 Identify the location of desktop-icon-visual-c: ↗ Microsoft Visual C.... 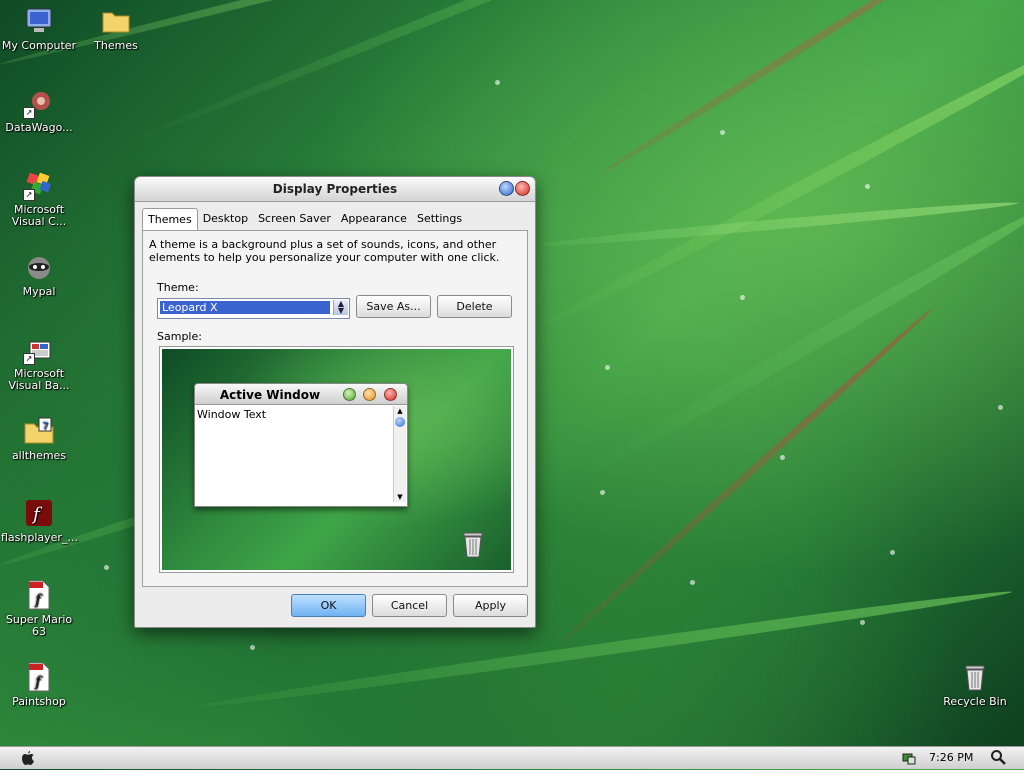
(39, 198).